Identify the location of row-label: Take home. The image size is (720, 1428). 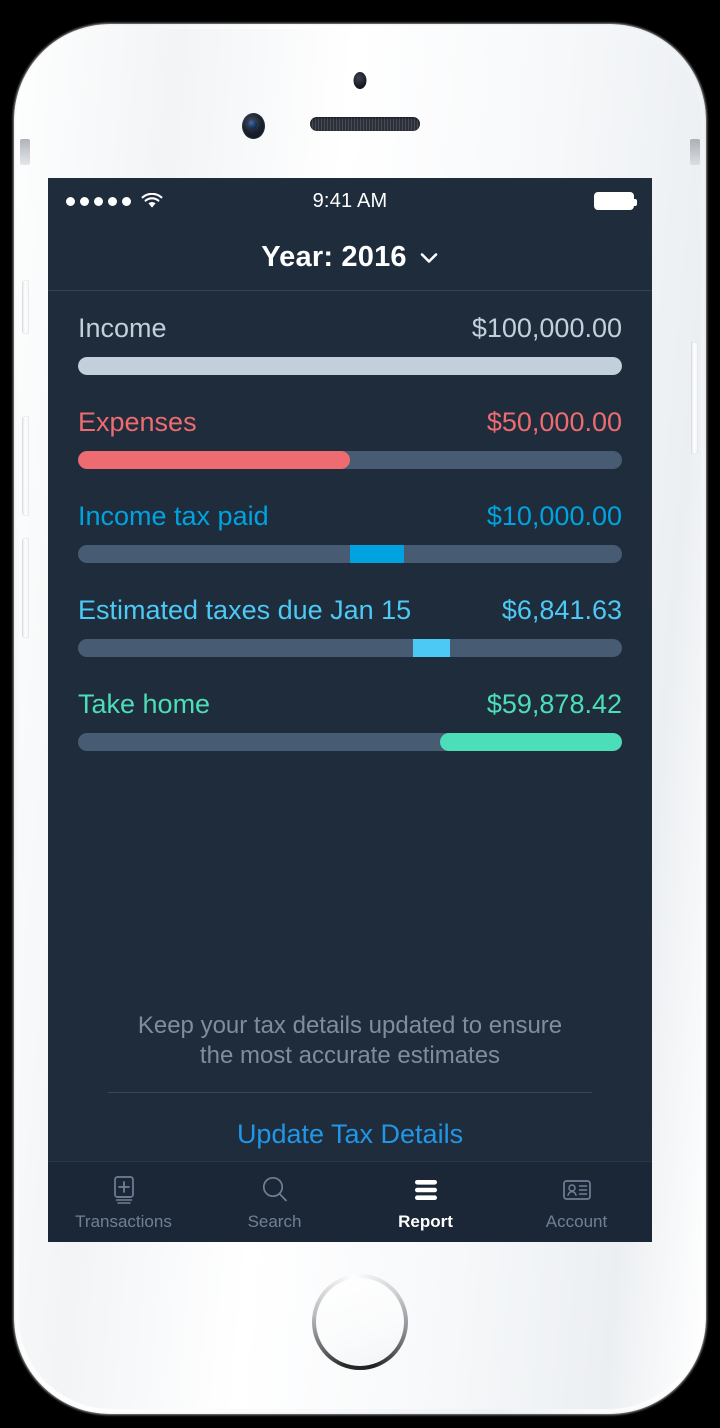
(144, 704).